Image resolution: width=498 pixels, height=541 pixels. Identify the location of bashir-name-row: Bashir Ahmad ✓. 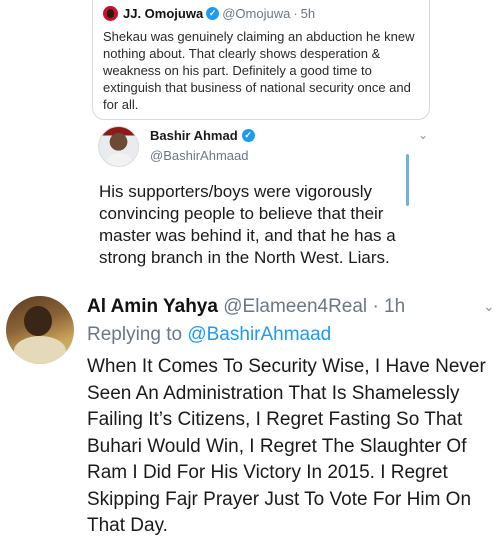
(204, 135).